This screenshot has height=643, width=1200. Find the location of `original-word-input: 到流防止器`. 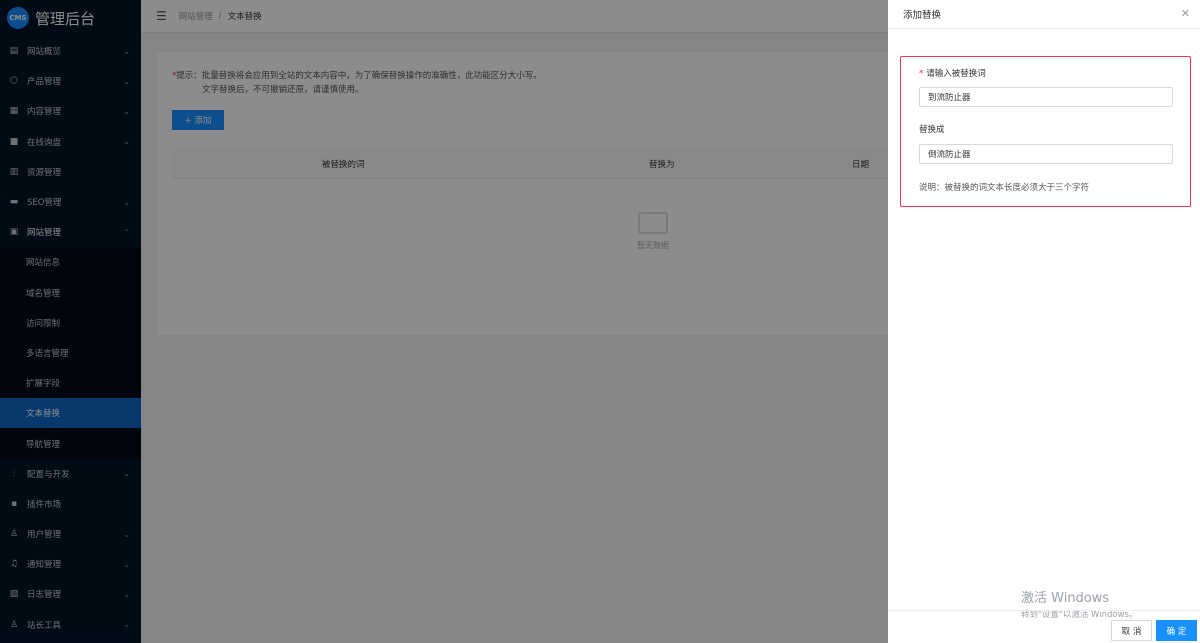

original-word-input: 到流防止器 is located at coordinates (1046, 97).